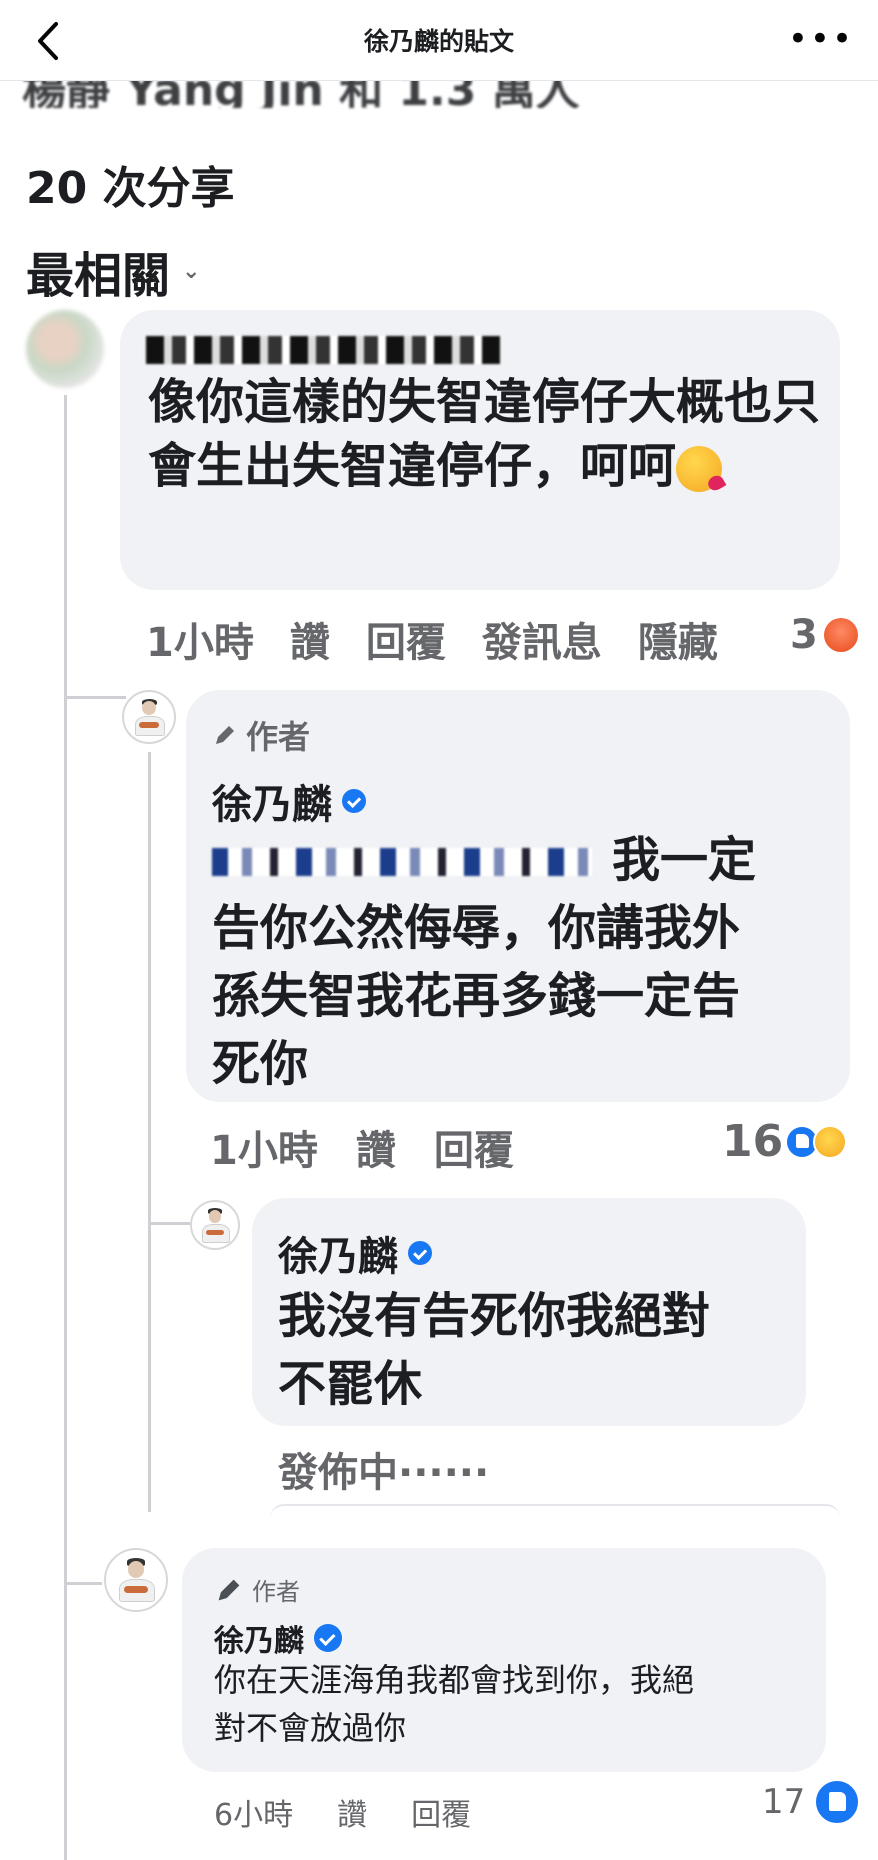  I want to click on commenter-name, so click(323, 350).